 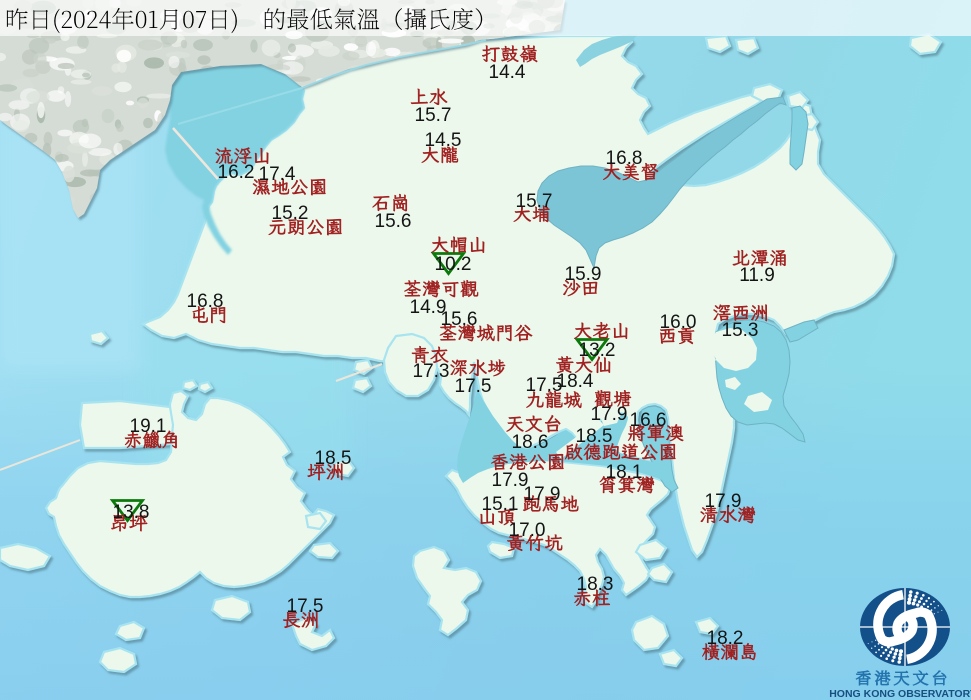 I want to click on svg-text: 10.2, so click(x=453, y=264).